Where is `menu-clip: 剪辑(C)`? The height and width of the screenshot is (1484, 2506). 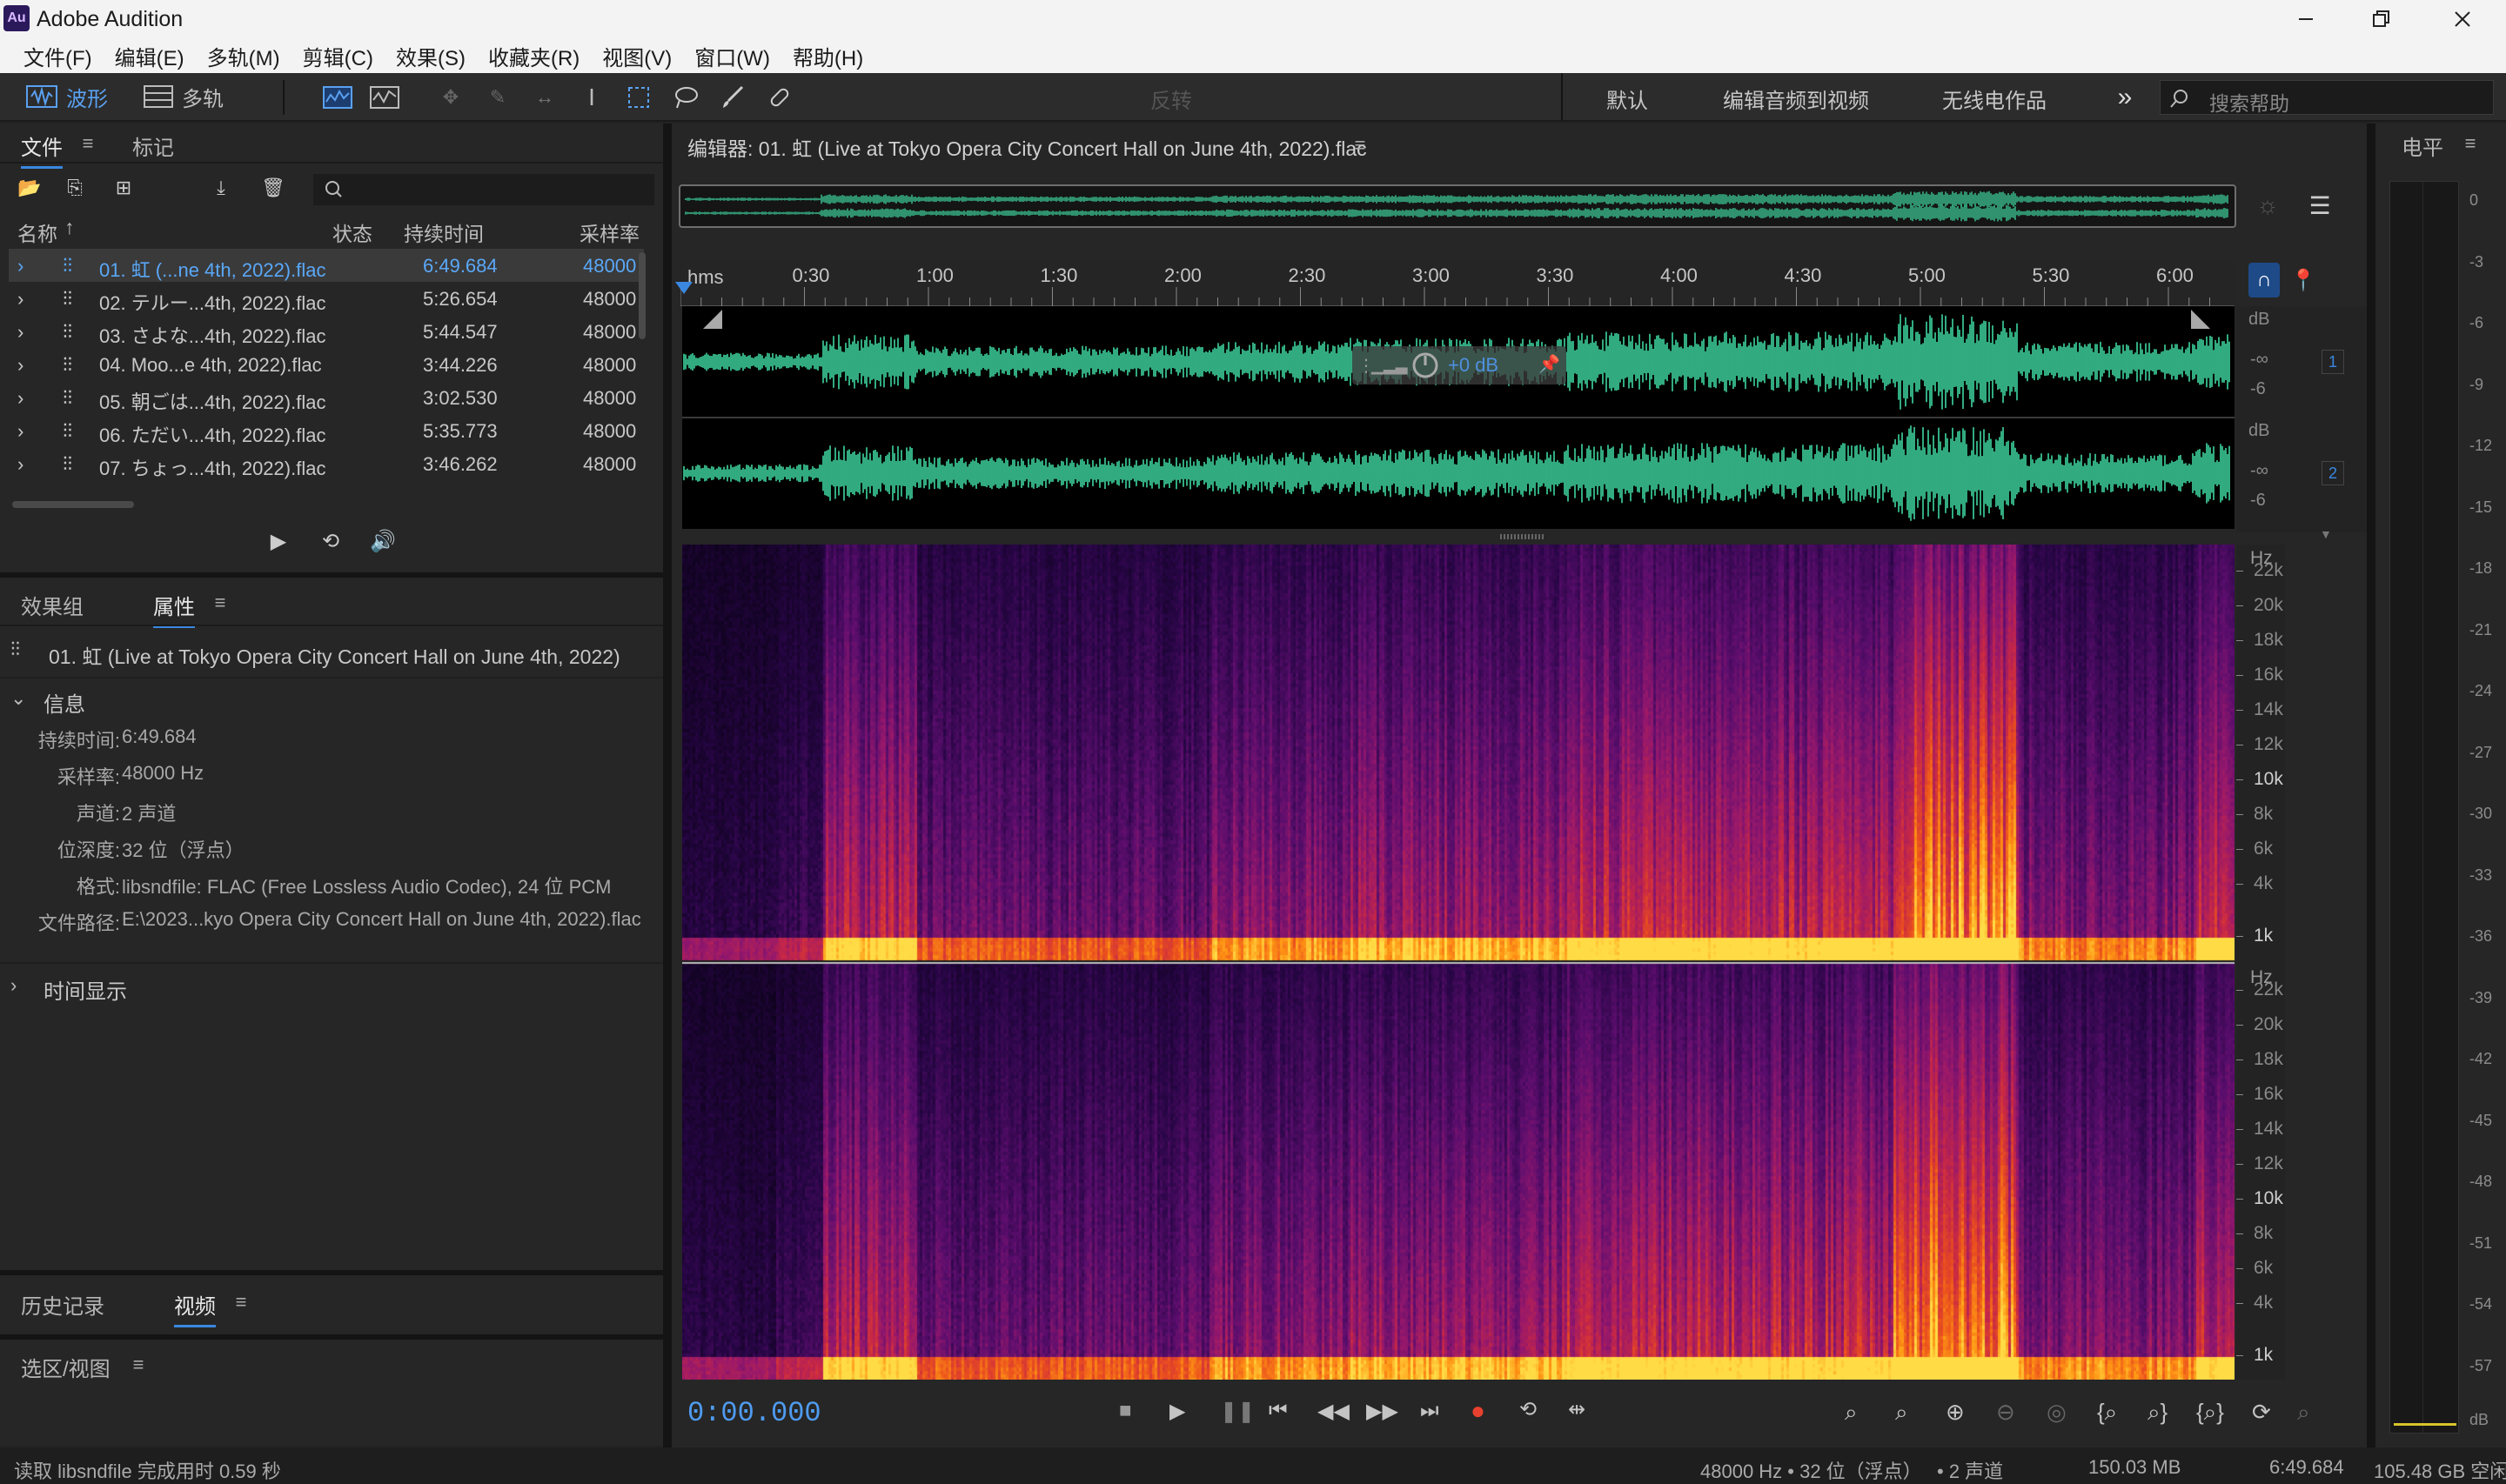
menu-clip: 剪辑(C) is located at coordinates (338, 56).